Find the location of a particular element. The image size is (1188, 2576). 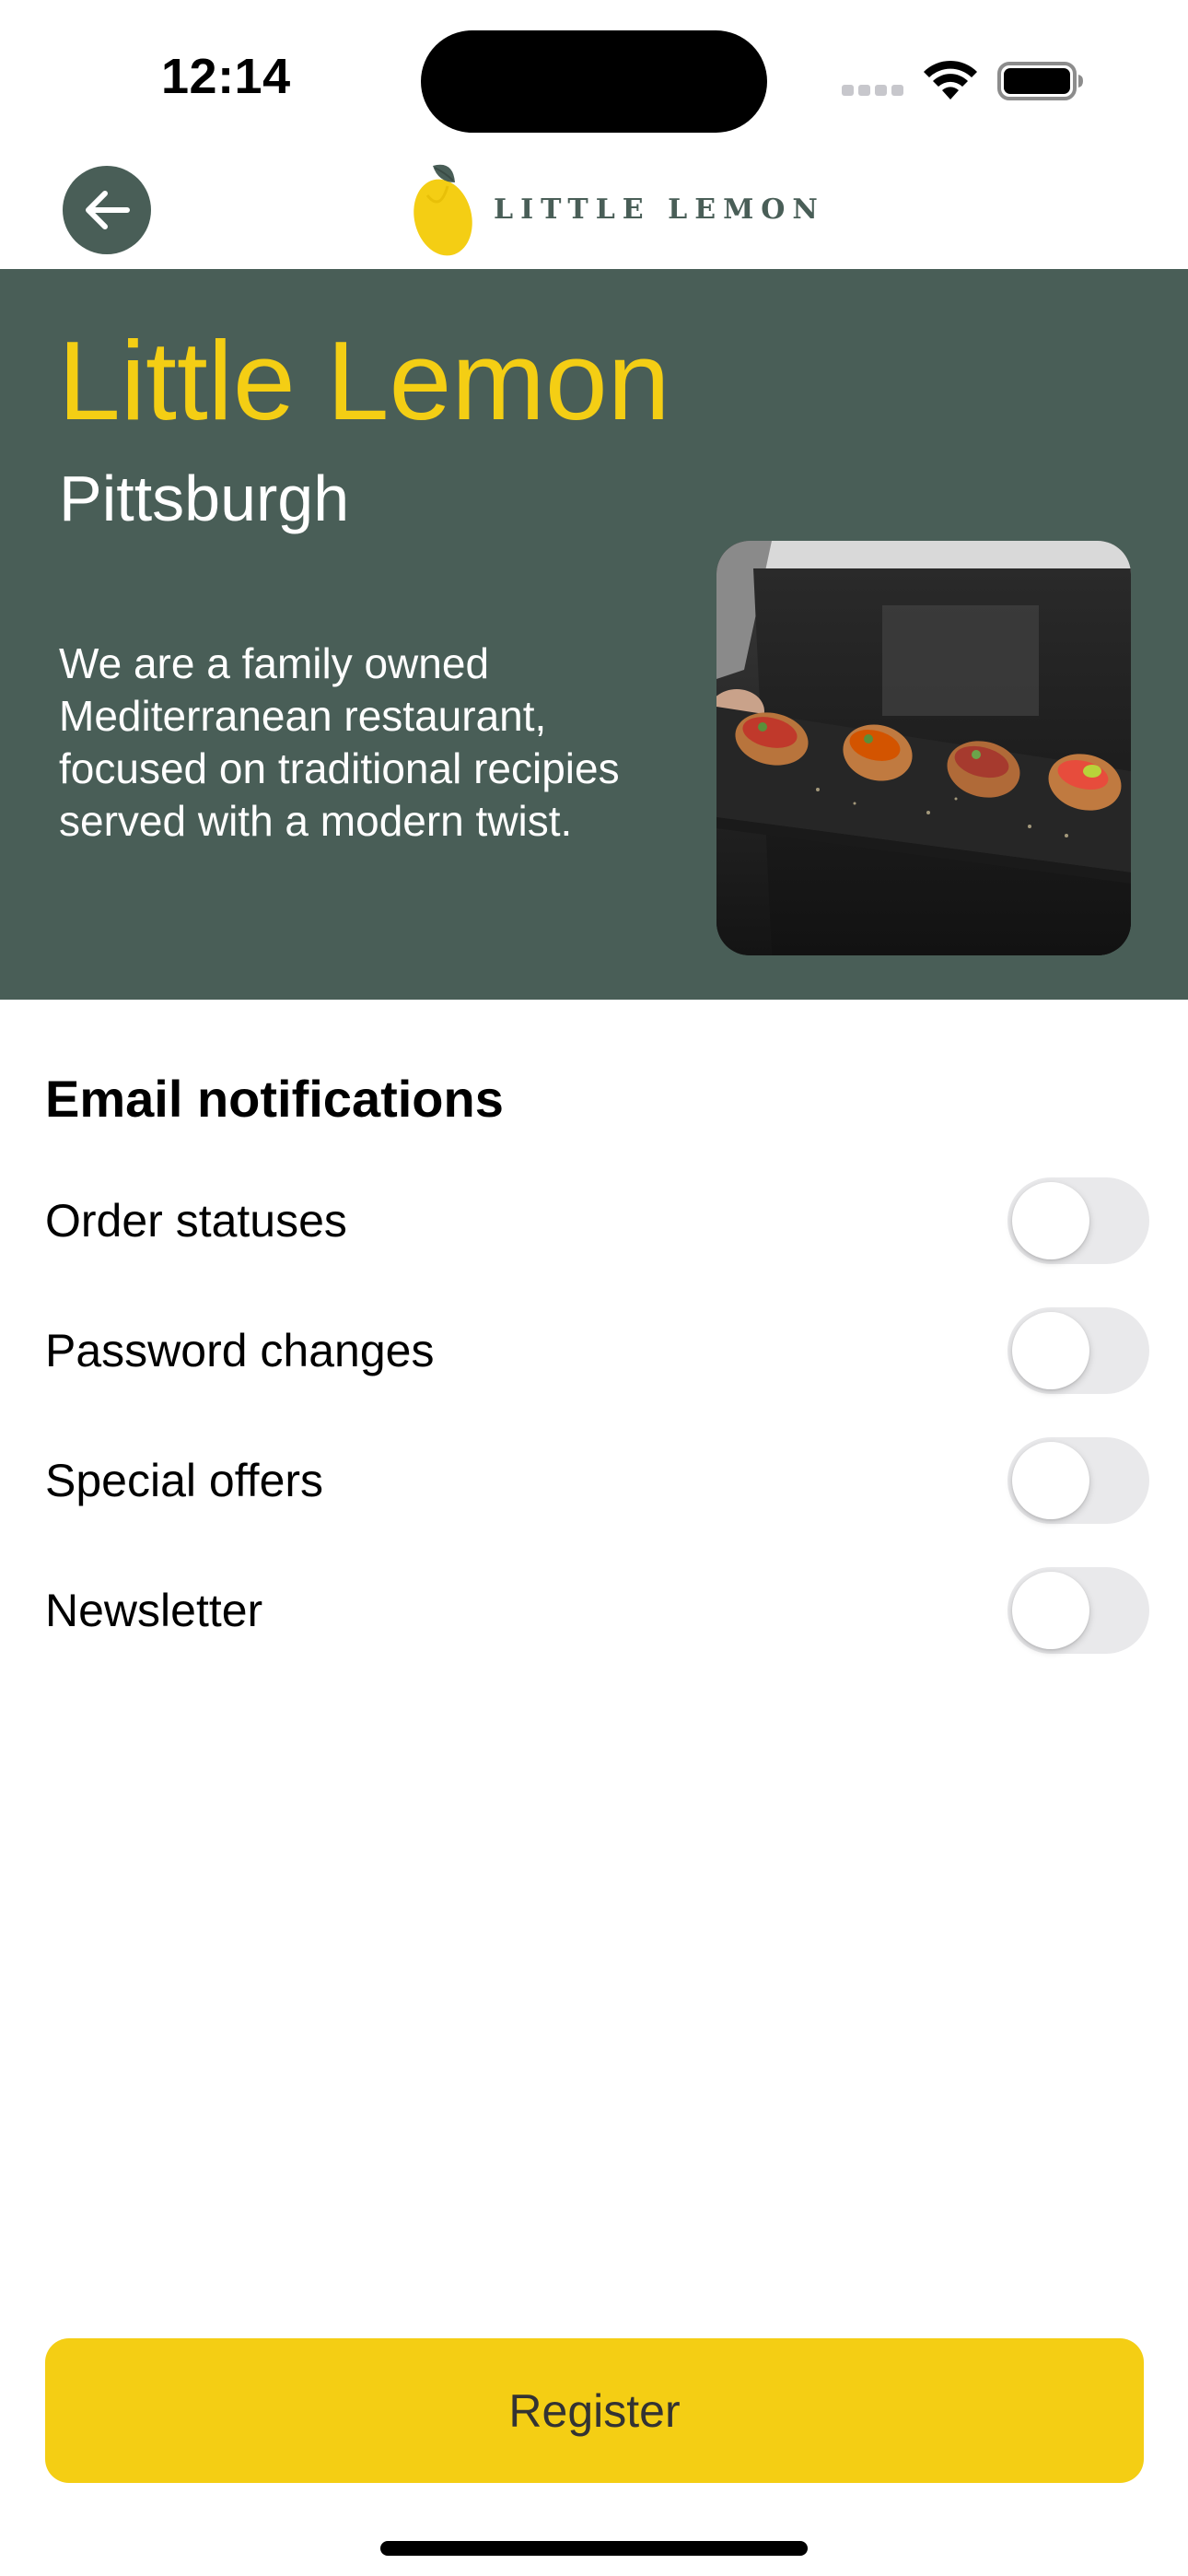

order-statuses-toggle is located at coordinates (1078, 1220).